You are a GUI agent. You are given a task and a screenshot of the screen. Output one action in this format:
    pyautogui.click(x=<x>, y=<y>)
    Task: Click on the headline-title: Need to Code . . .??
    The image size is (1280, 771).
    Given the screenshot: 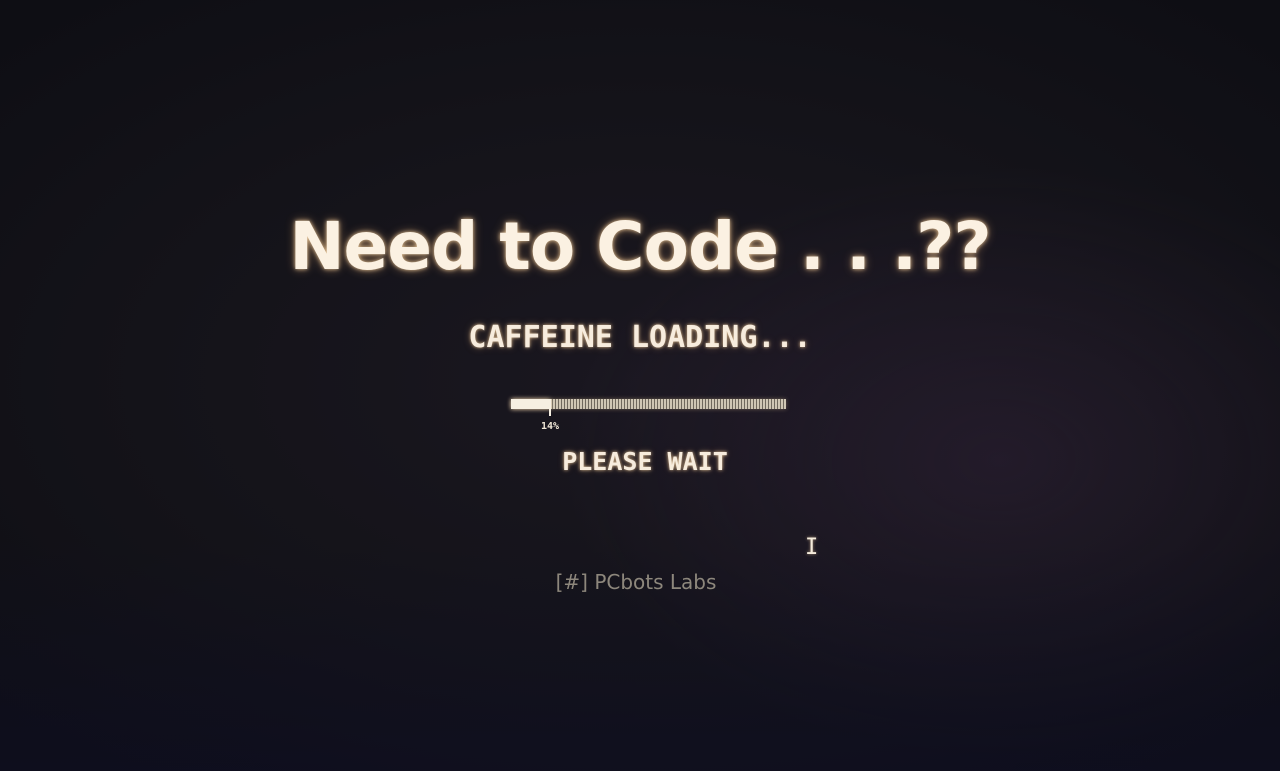 What is the action you would take?
    pyautogui.click(x=640, y=246)
    